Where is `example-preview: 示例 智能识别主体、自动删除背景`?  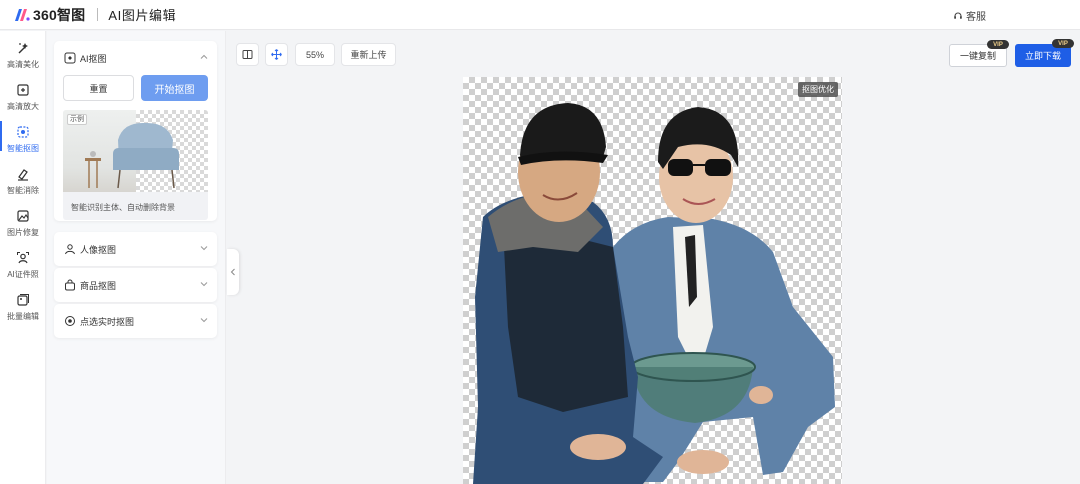
example-preview: 示例 智能识别主体、自动删除背景 is located at coordinates (135, 165).